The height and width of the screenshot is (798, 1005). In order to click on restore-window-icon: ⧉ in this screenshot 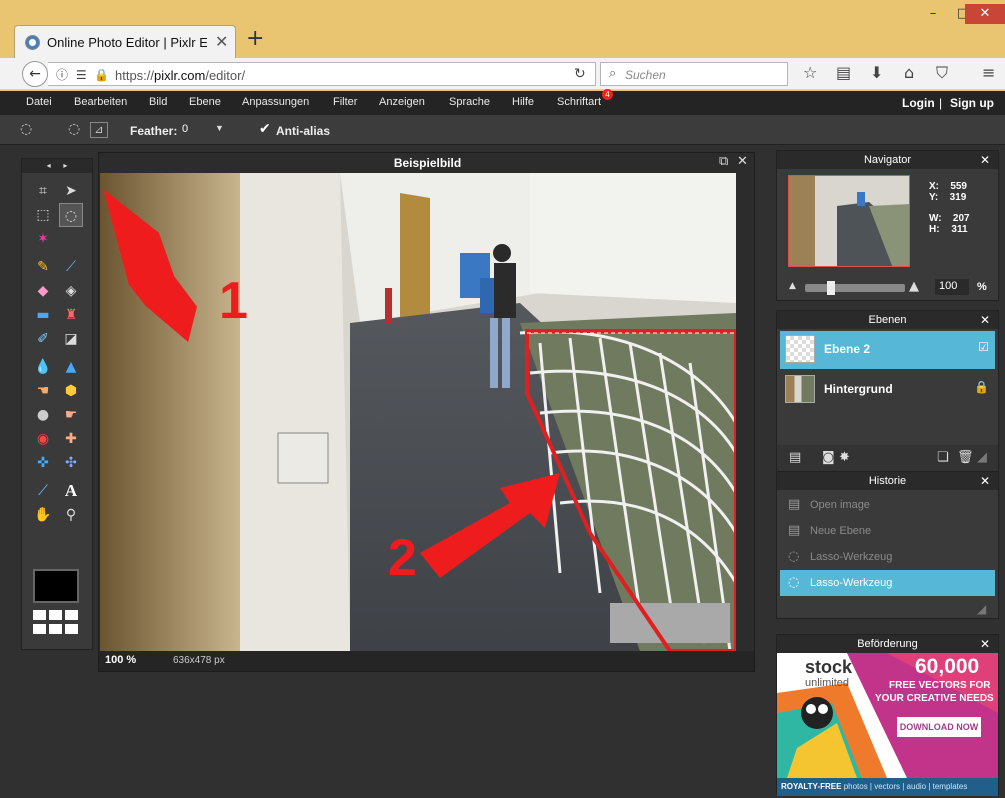, I will do `click(723, 161)`.